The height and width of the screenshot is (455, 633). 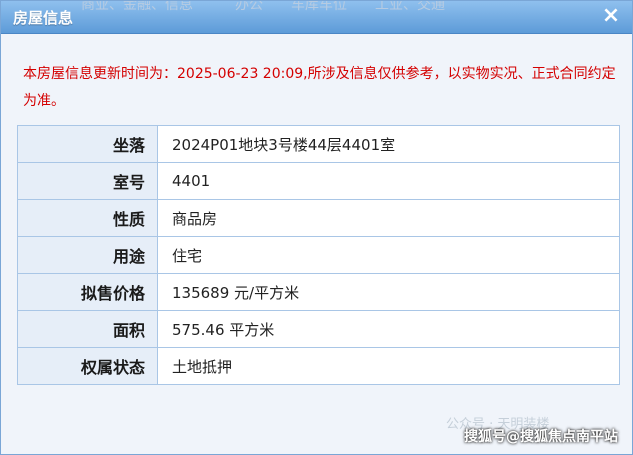 I want to click on background-tabs: 商业、金融、信息 办公 车库车位 工业、交通, so click(x=263, y=7).